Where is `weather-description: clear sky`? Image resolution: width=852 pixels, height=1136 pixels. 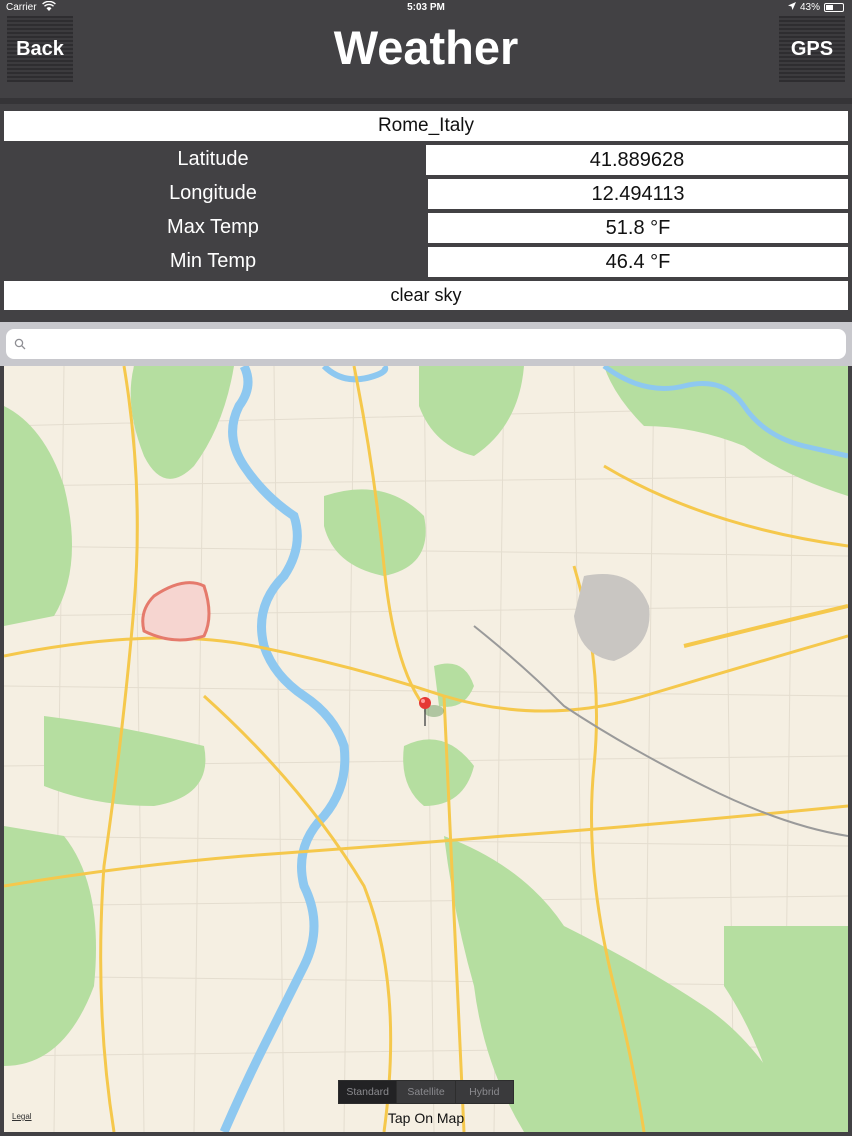 weather-description: clear sky is located at coordinates (426, 295).